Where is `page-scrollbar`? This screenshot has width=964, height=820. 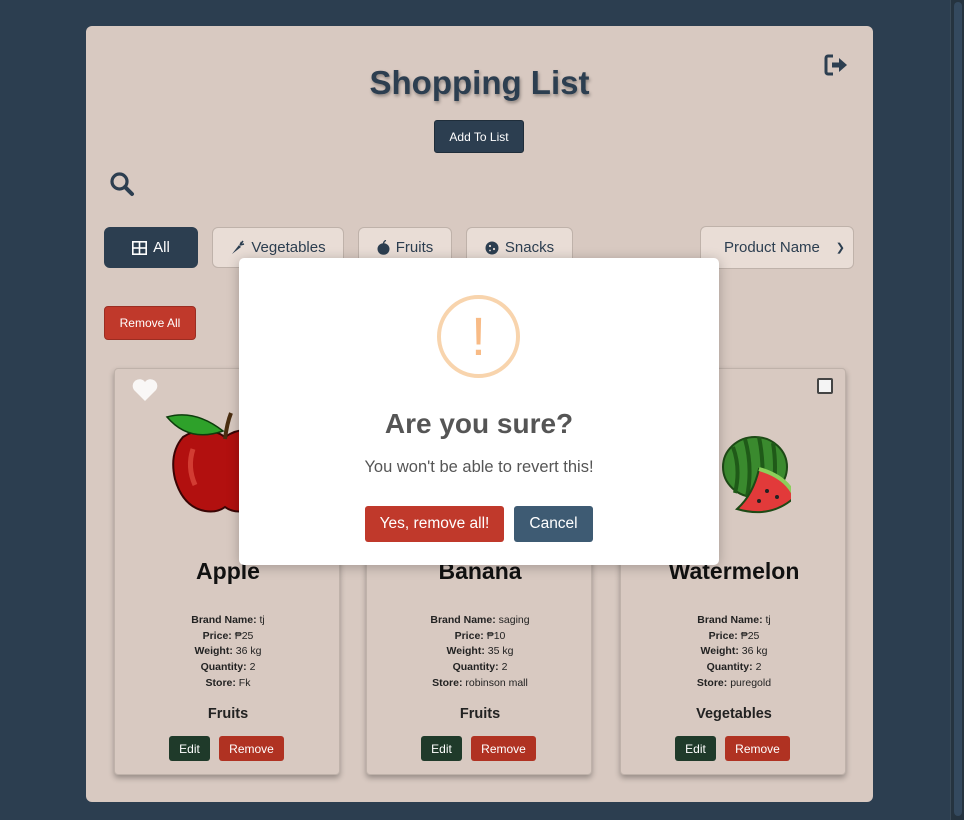 page-scrollbar is located at coordinates (957, 410).